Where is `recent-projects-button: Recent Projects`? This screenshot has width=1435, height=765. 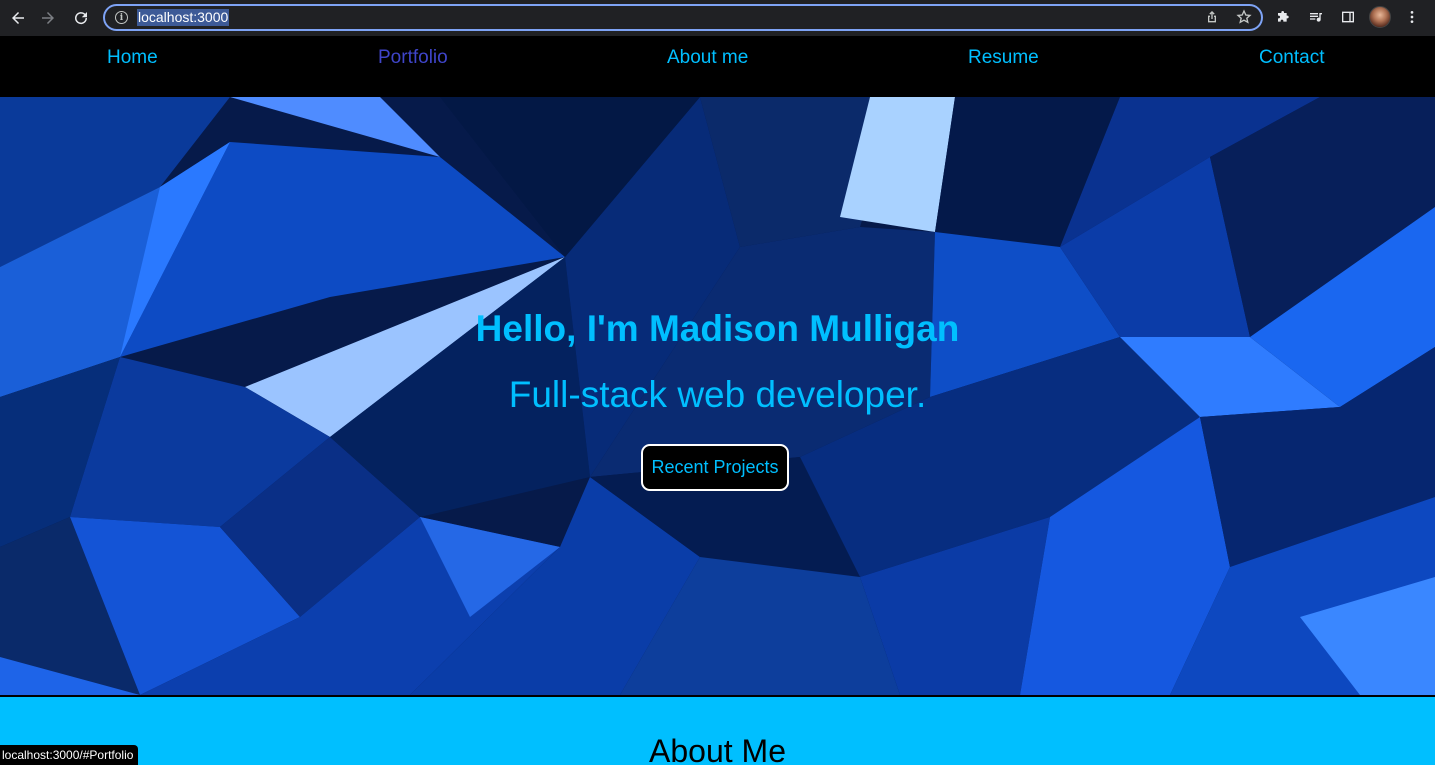
recent-projects-button: Recent Projects is located at coordinates (715, 467).